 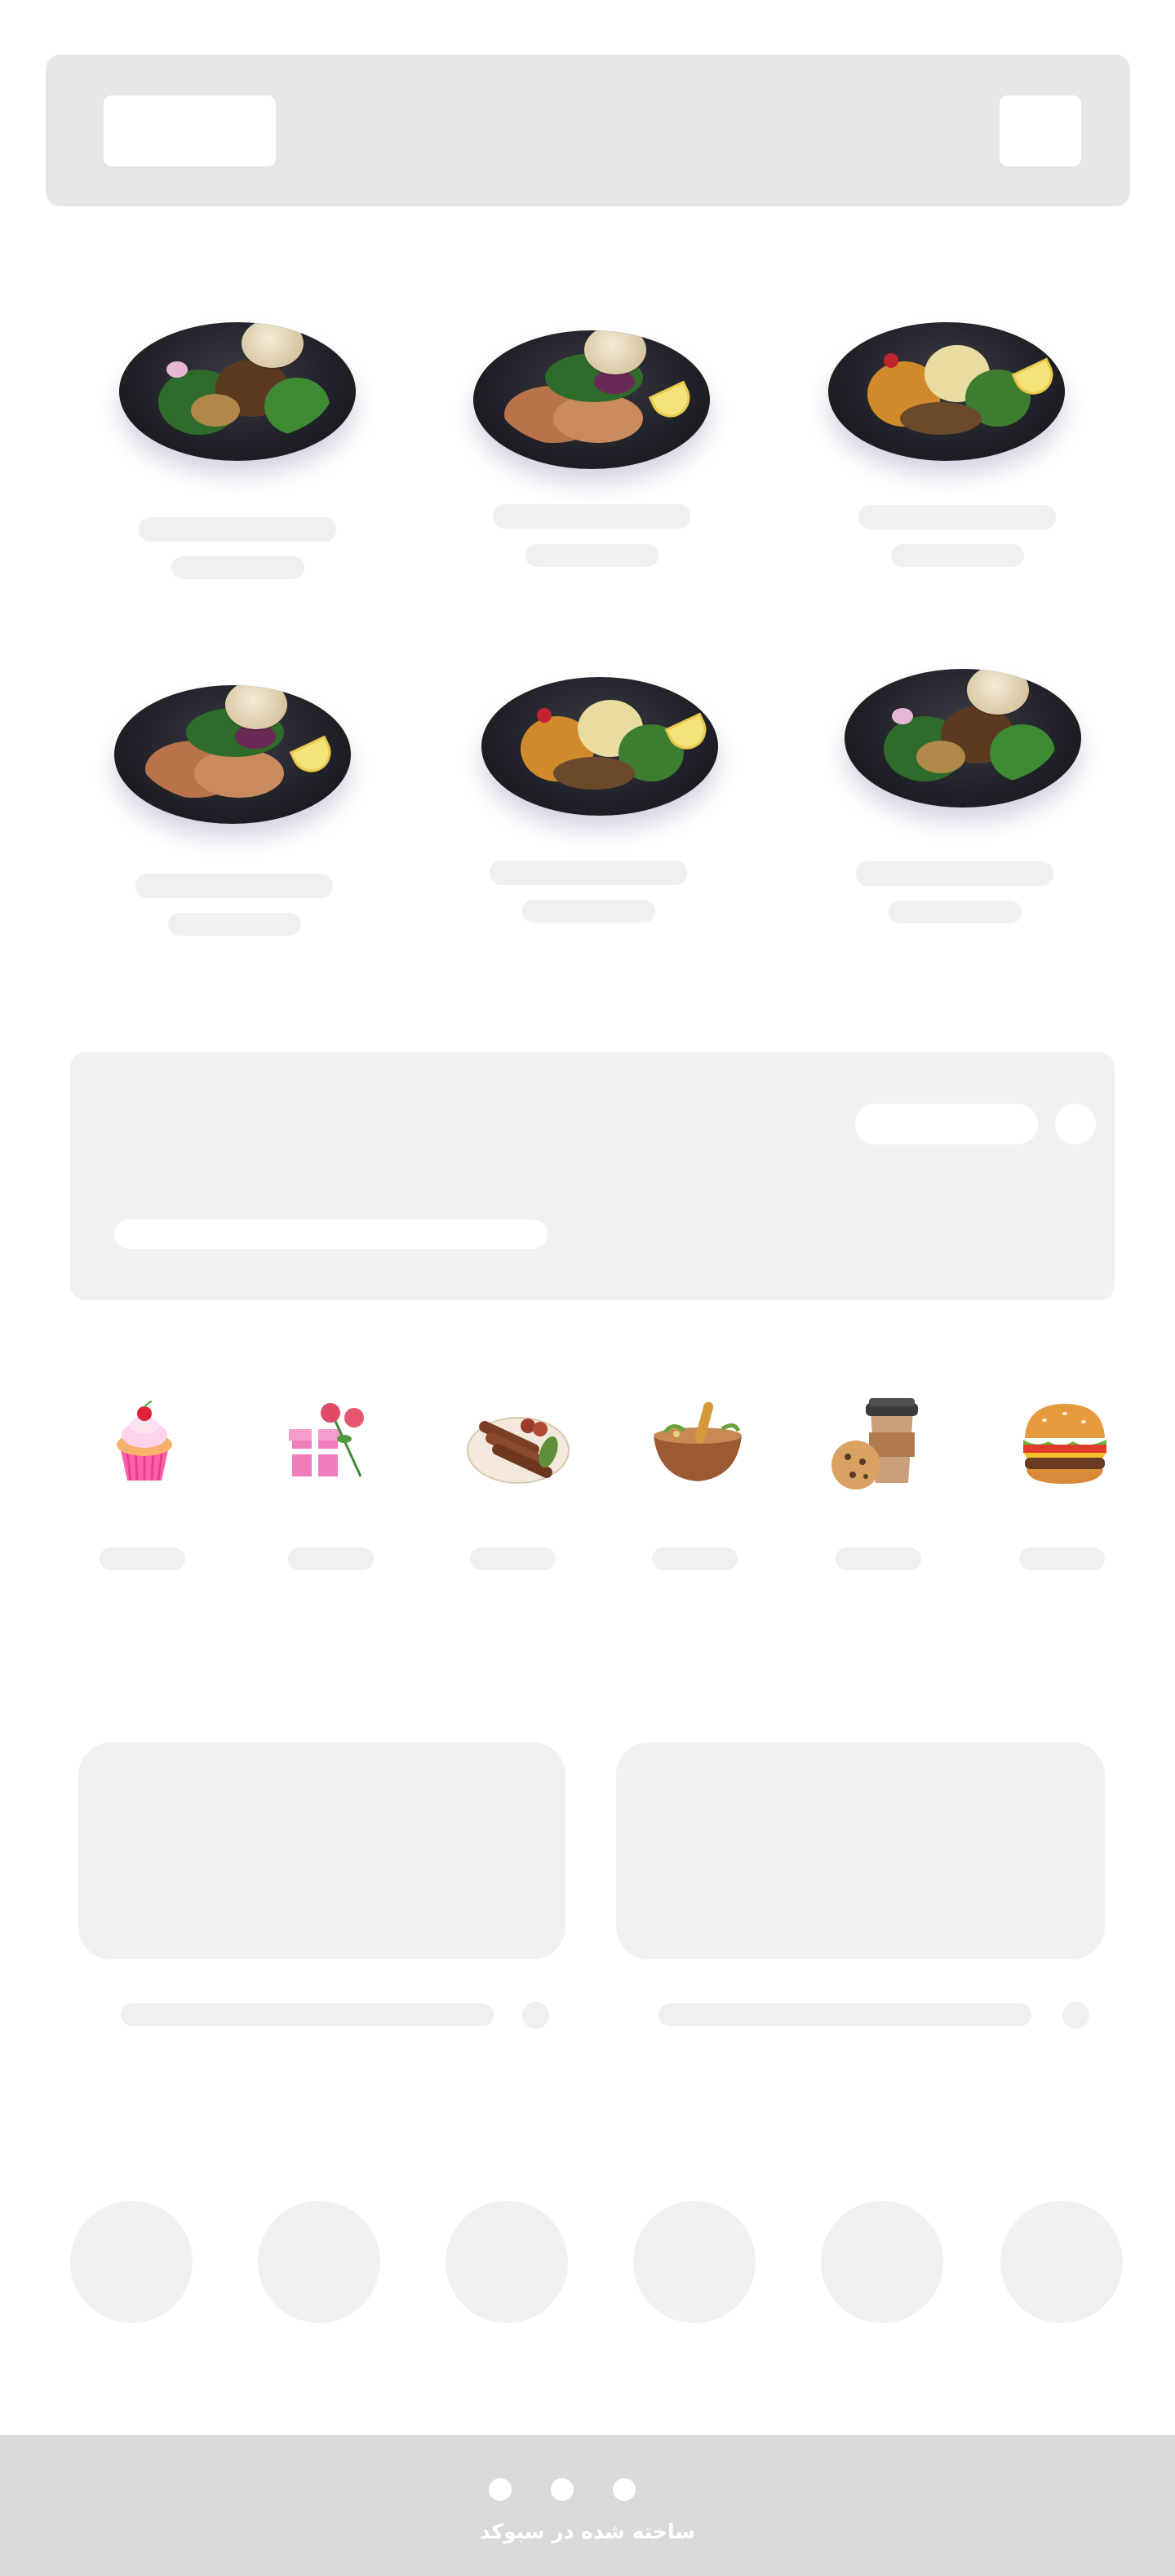 I want to click on cupcake-icon, so click(x=144, y=1444).